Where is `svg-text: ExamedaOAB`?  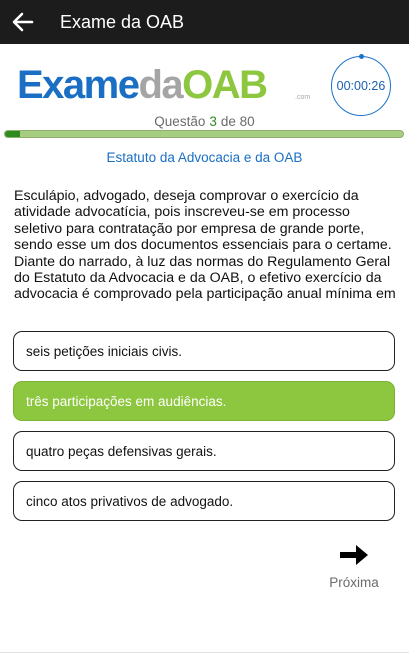
svg-text: ExamedaOAB is located at coordinates (142, 83).